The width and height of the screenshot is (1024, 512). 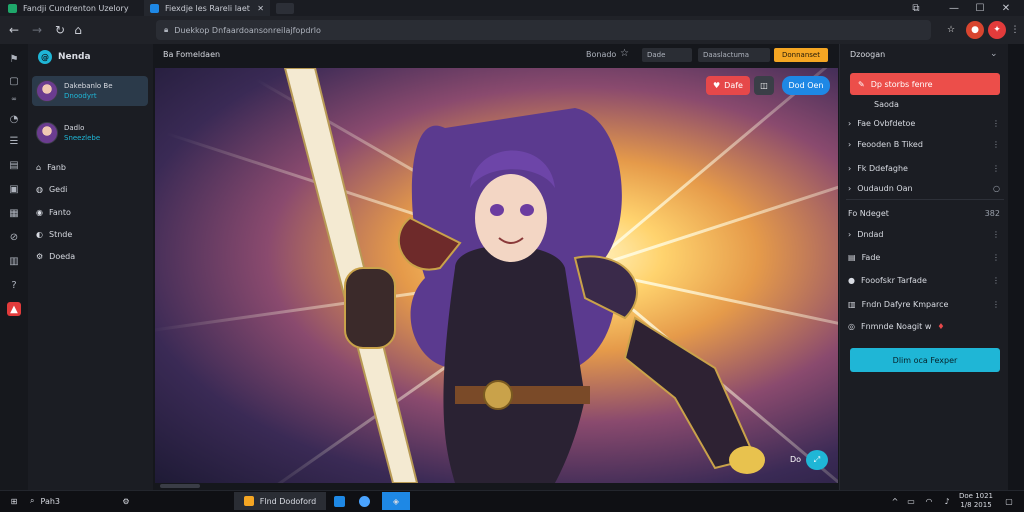 I want to click on sidebar-item-2: ◍ Gedi, so click(x=51, y=189).